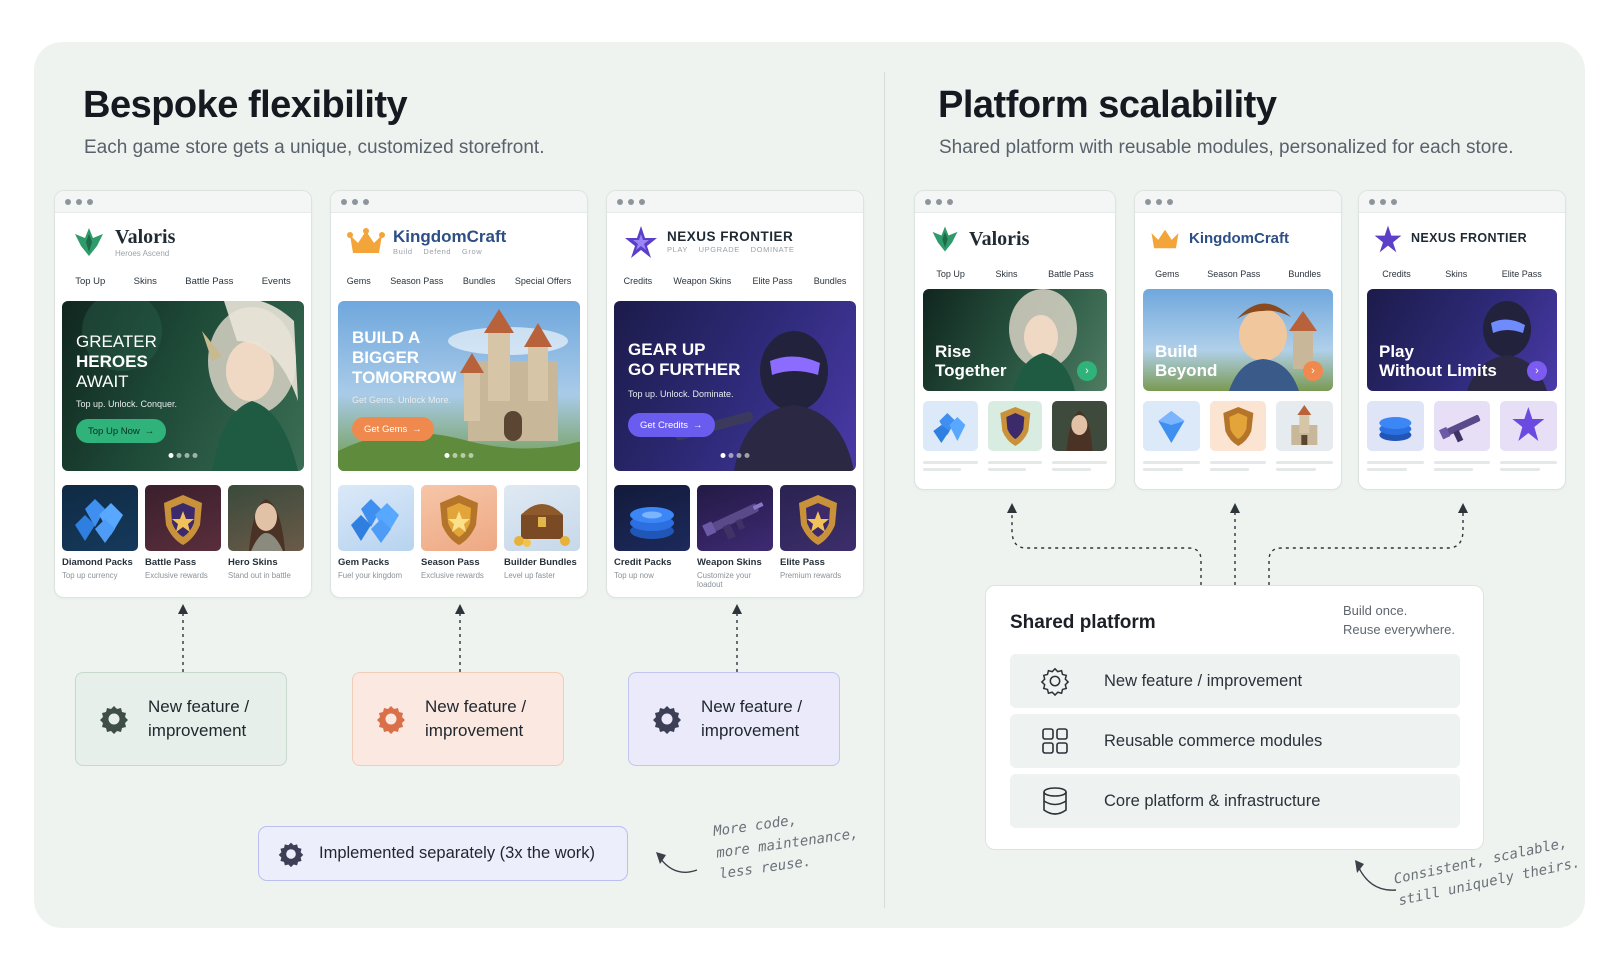  What do you see at coordinates (402, 400) in the screenshot?
I see `hero-subtitle: Get Gems. Unlock More.` at bounding box center [402, 400].